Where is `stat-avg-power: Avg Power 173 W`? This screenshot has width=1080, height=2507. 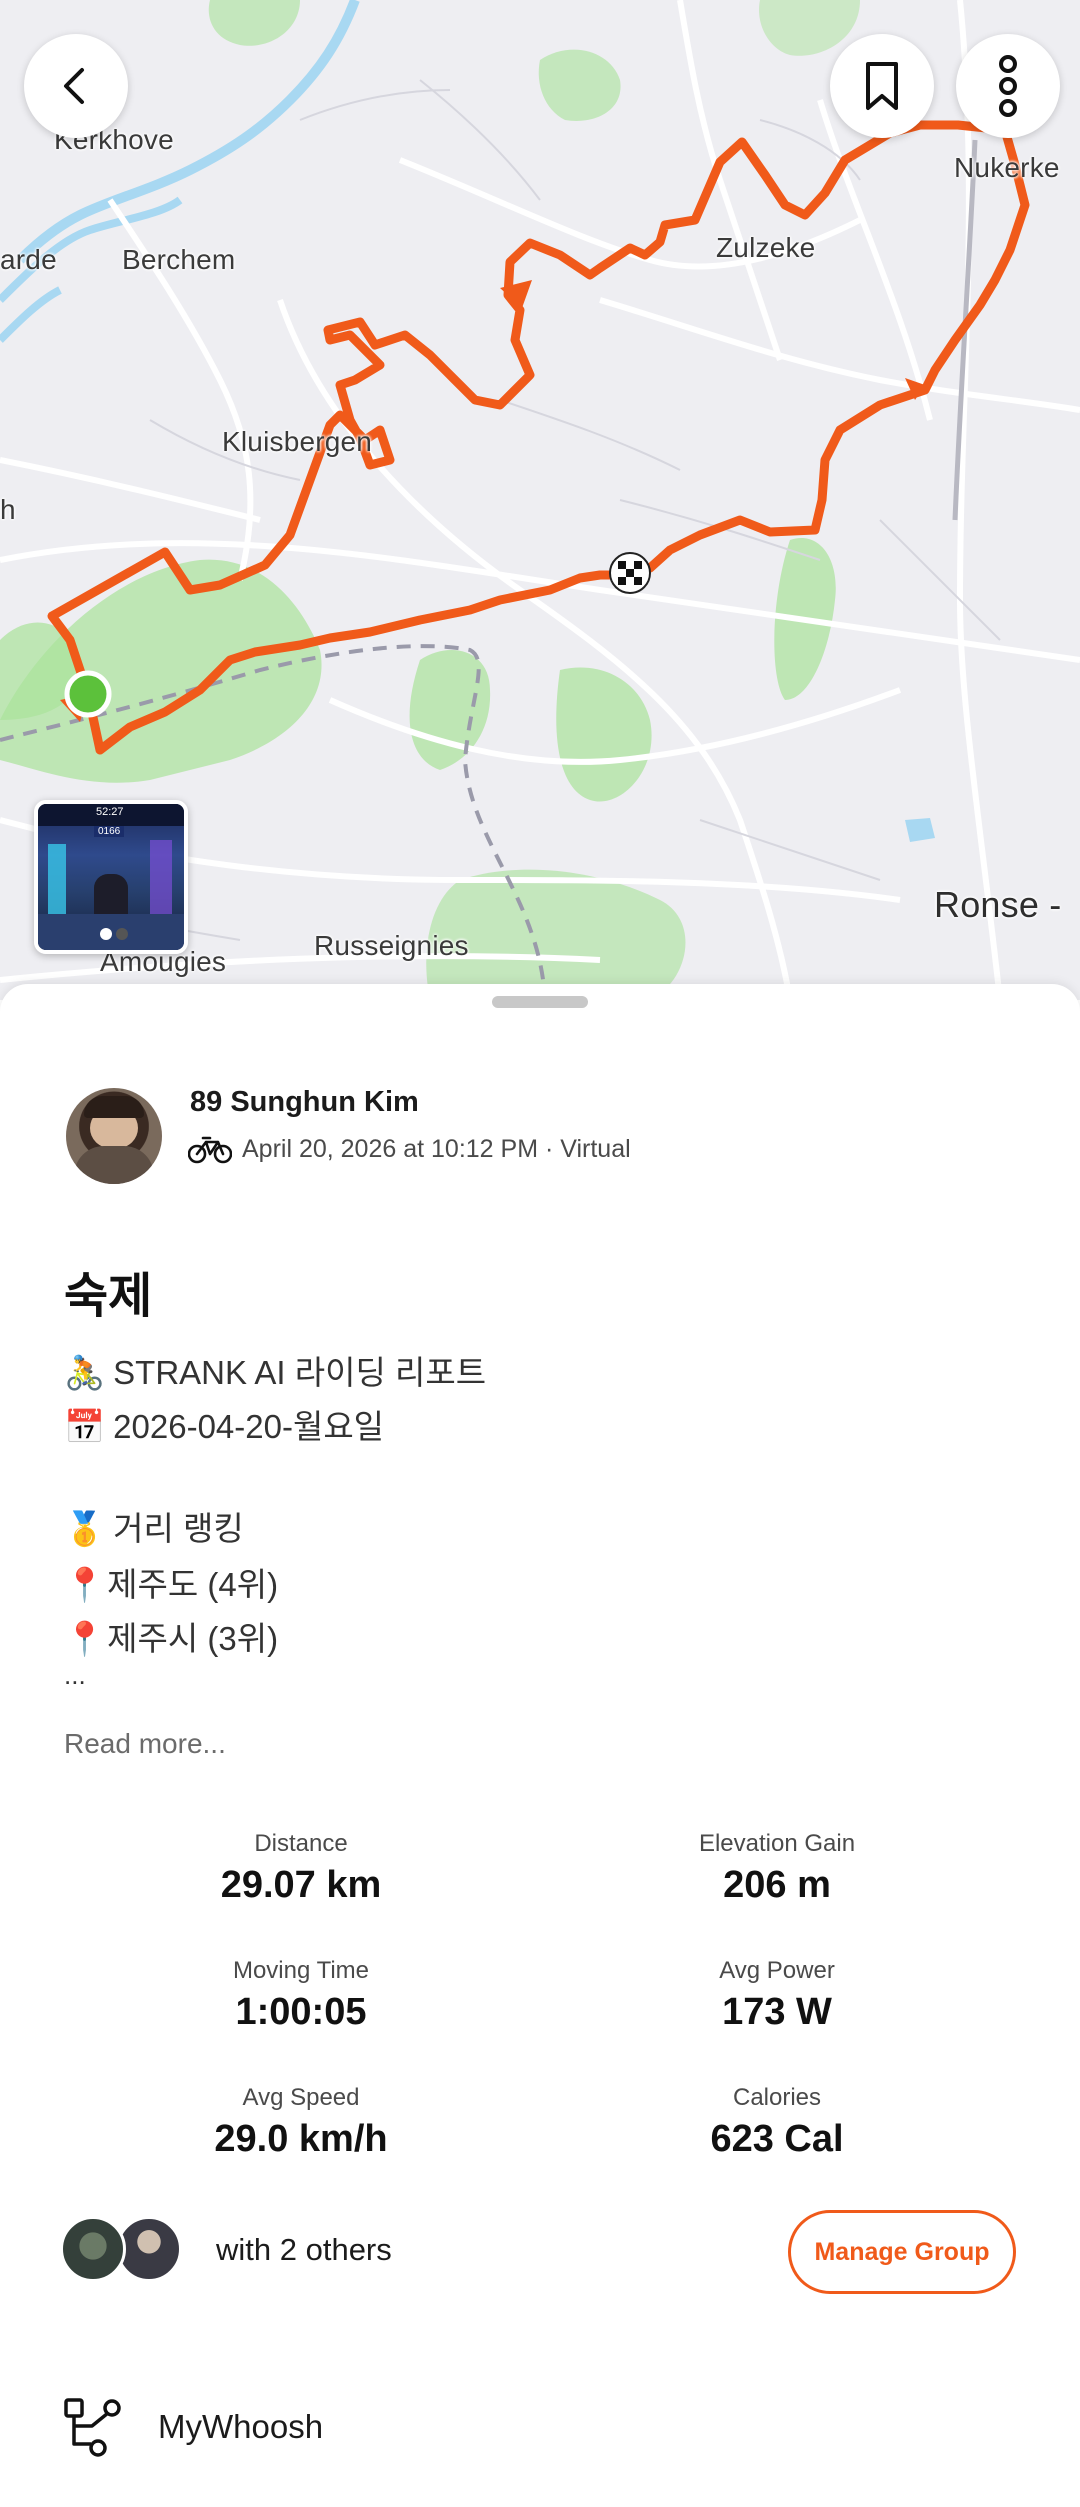 stat-avg-power: Avg Power 173 W is located at coordinates (777, 1995).